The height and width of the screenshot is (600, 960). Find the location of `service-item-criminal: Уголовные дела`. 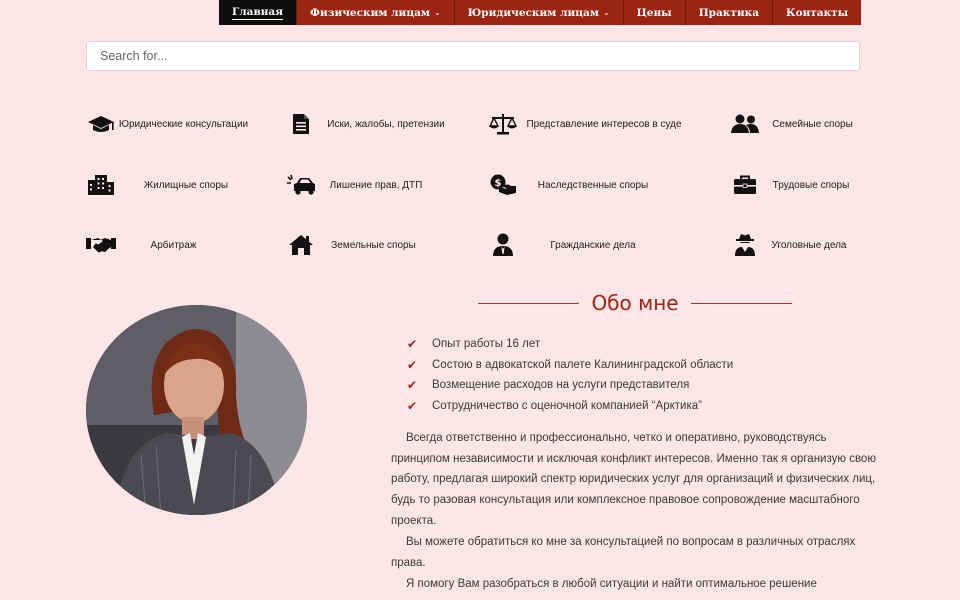

service-item-criminal: Уголовные дела is located at coordinates (794, 245).